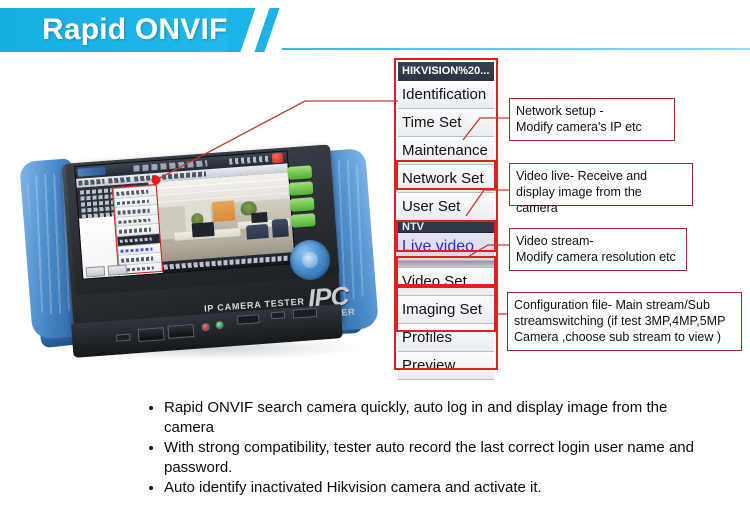  I want to click on menu-item-video-set: Video Set, so click(446, 282).